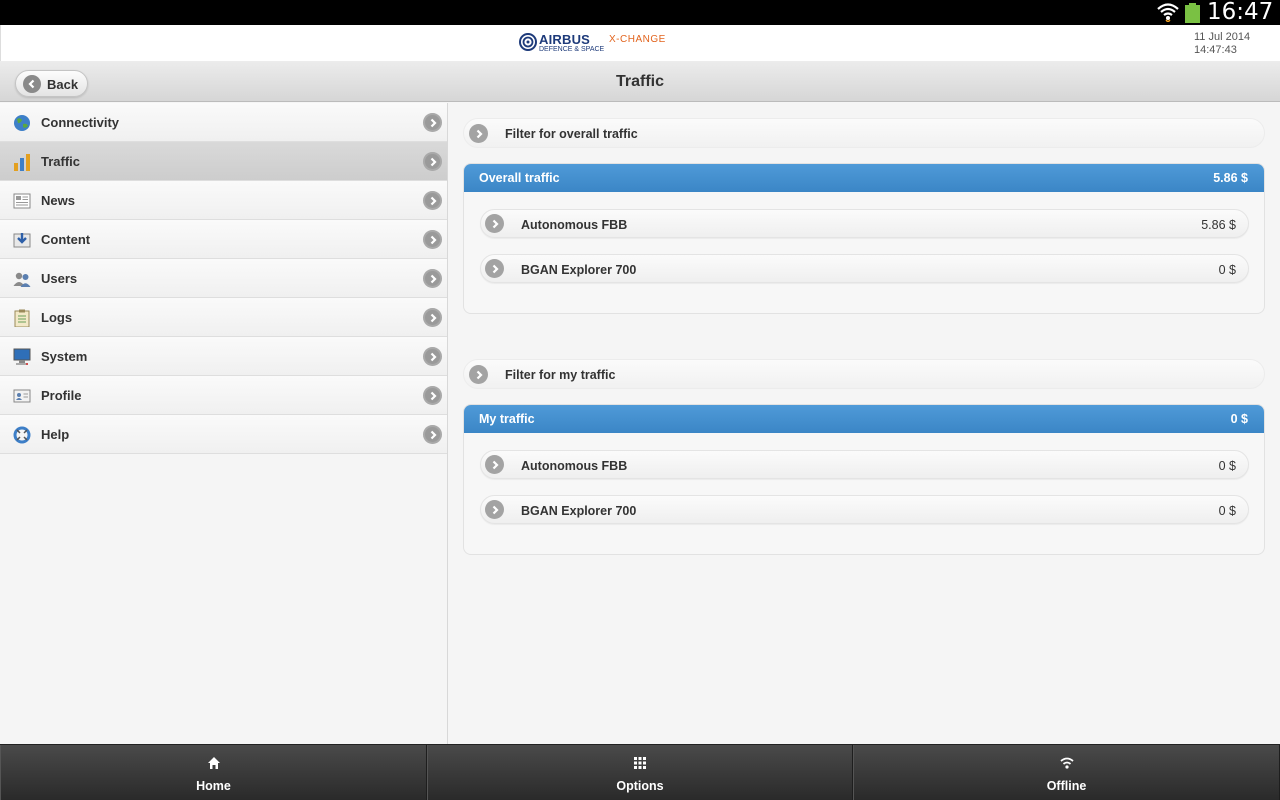  Describe the element at coordinates (223, 278) in the screenshot. I see `sidebar-item-users: Users` at that location.